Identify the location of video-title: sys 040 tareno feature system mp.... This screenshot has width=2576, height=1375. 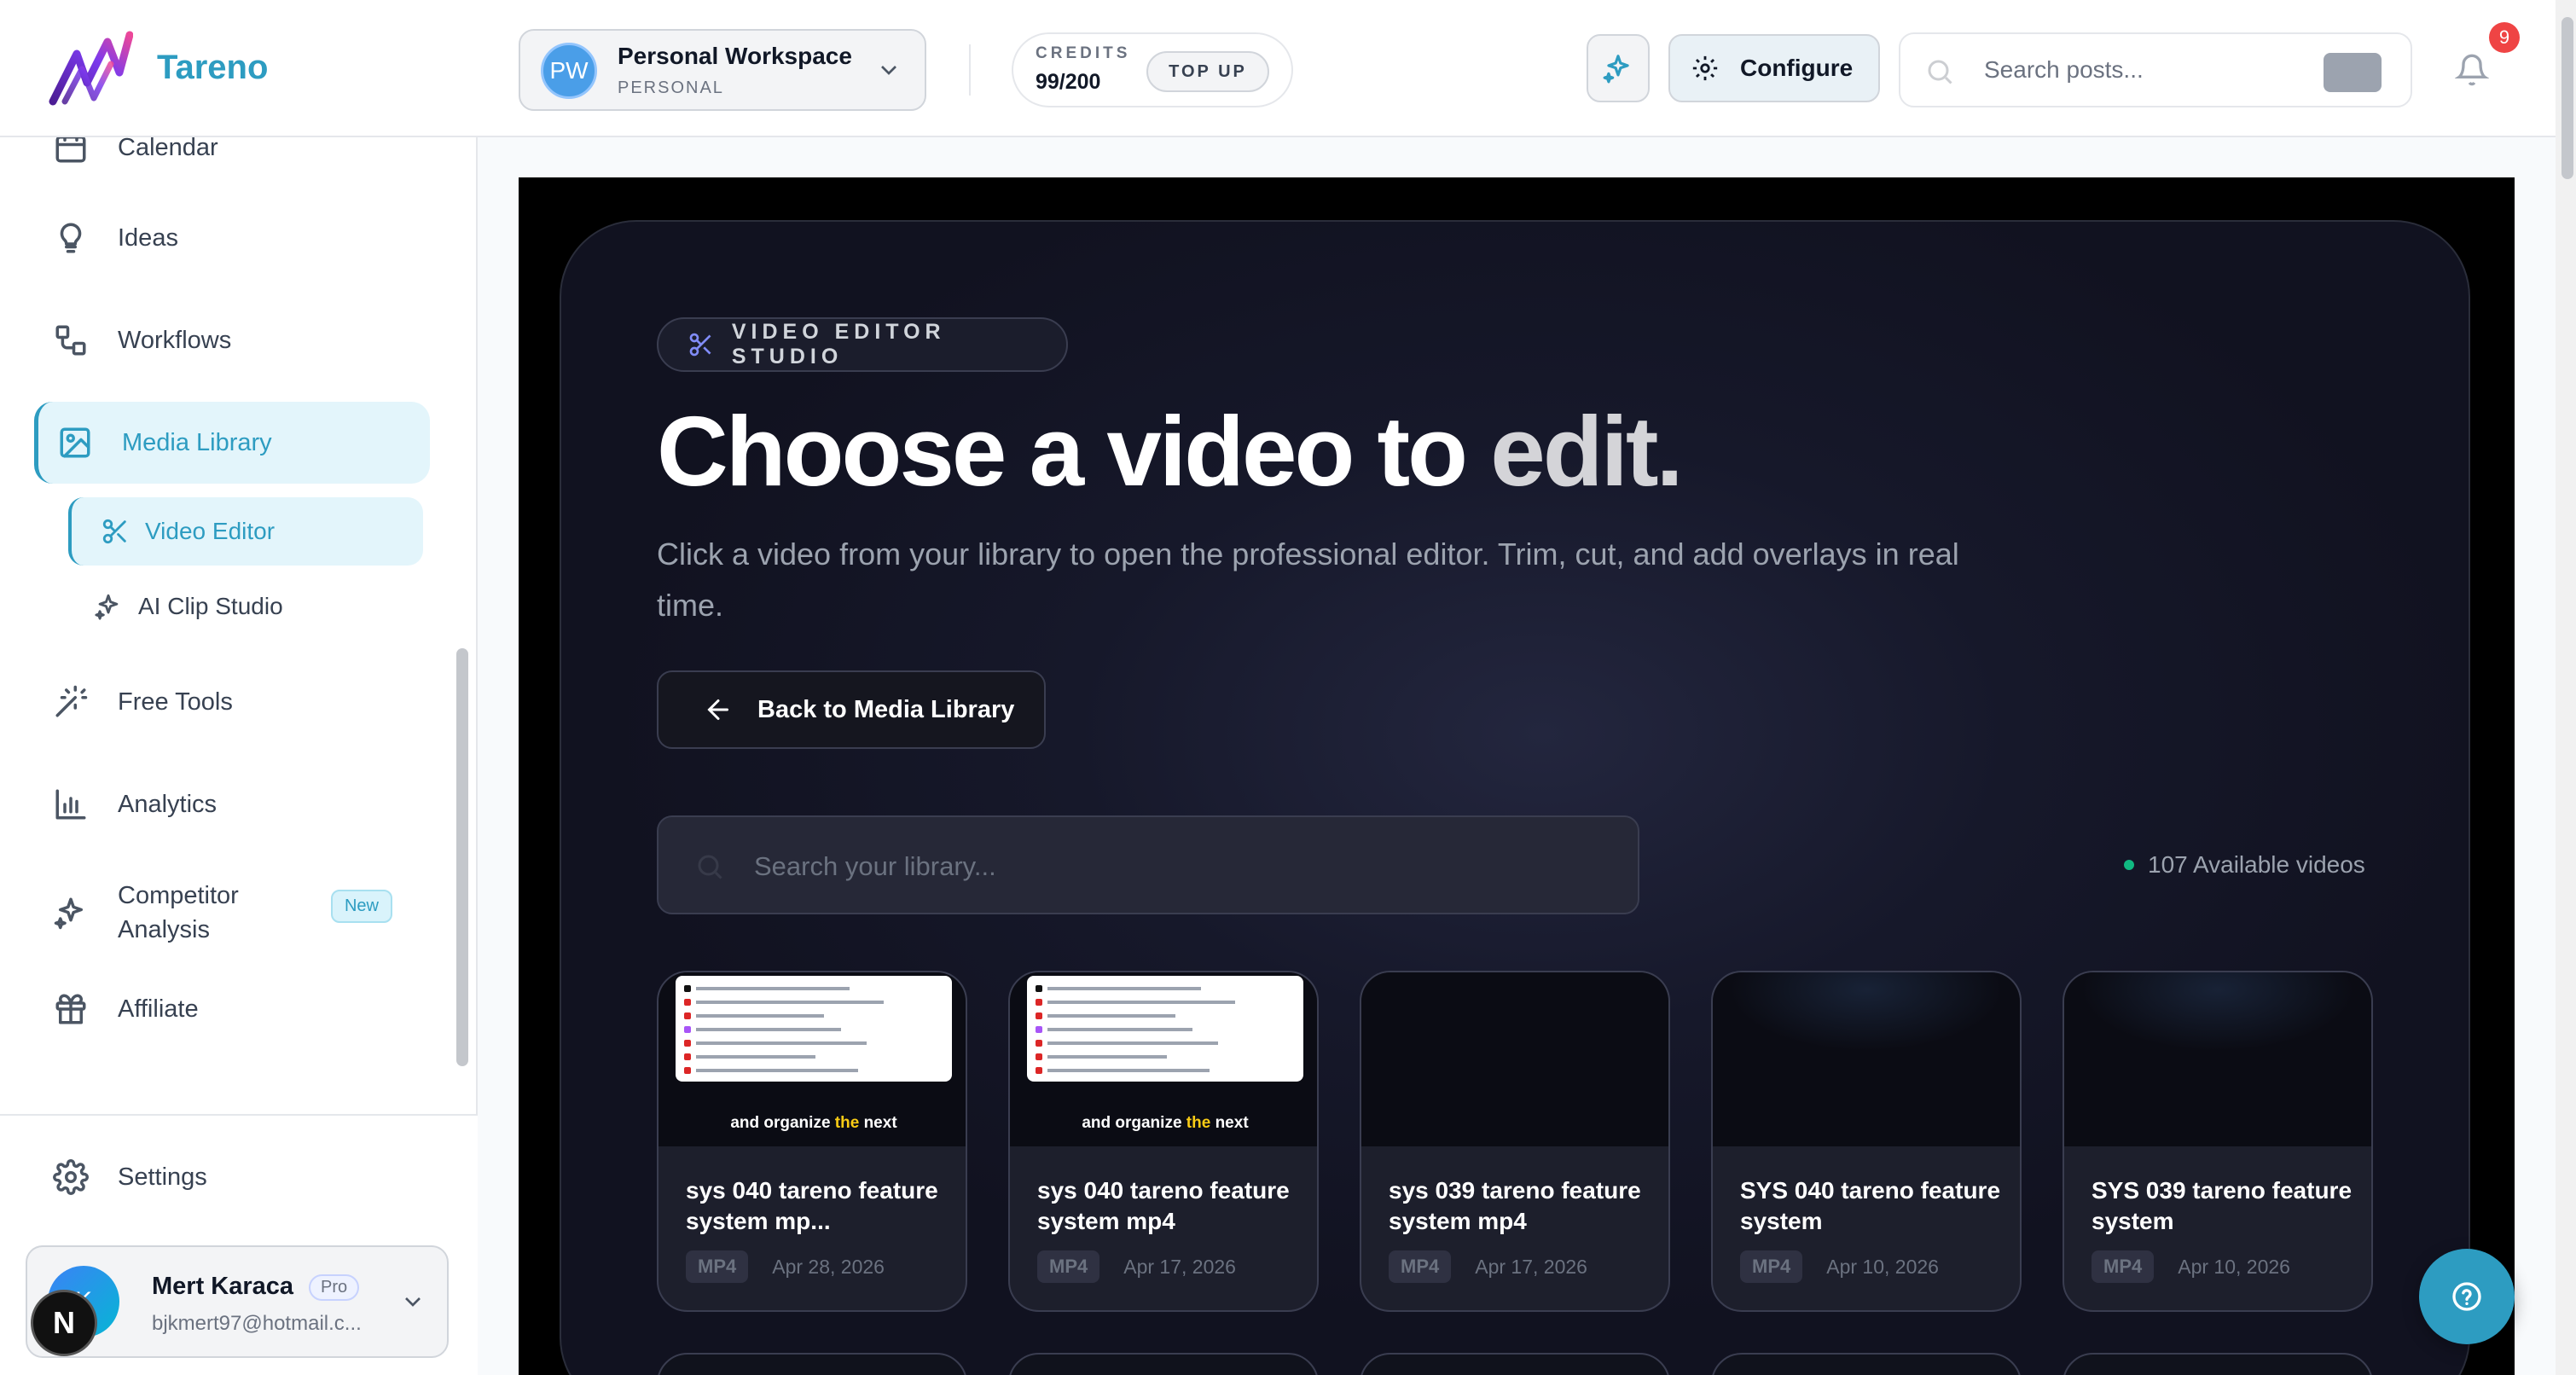
(812, 1205).